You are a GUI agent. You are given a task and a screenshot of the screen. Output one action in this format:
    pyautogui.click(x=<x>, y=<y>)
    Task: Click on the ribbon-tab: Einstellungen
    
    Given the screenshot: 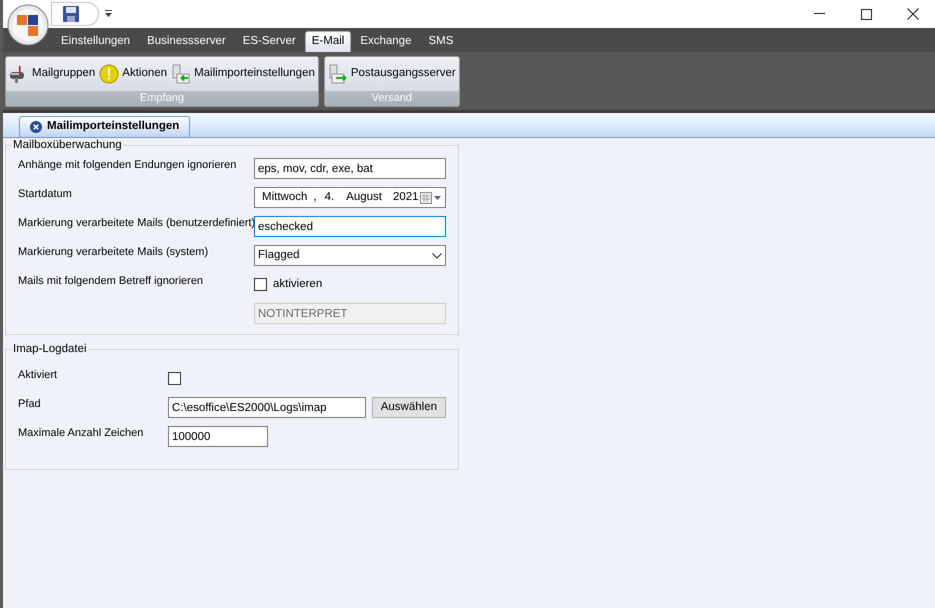 What is the action you would take?
    pyautogui.click(x=95, y=41)
    